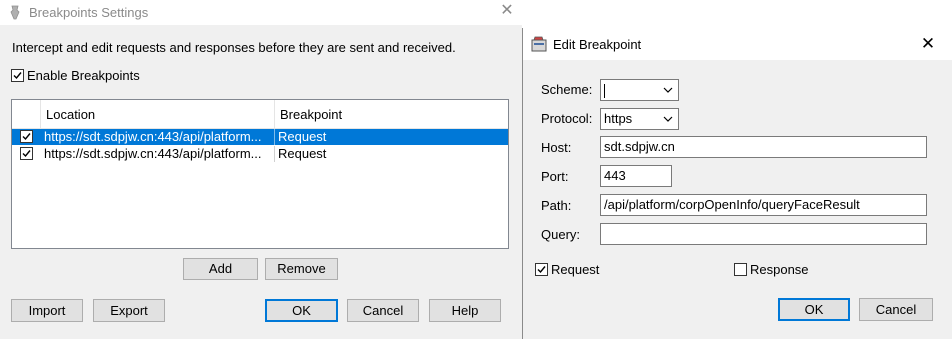 The width and height of the screenshot is (952, 339). I want to click on export-button: Export, so click(129, 310).